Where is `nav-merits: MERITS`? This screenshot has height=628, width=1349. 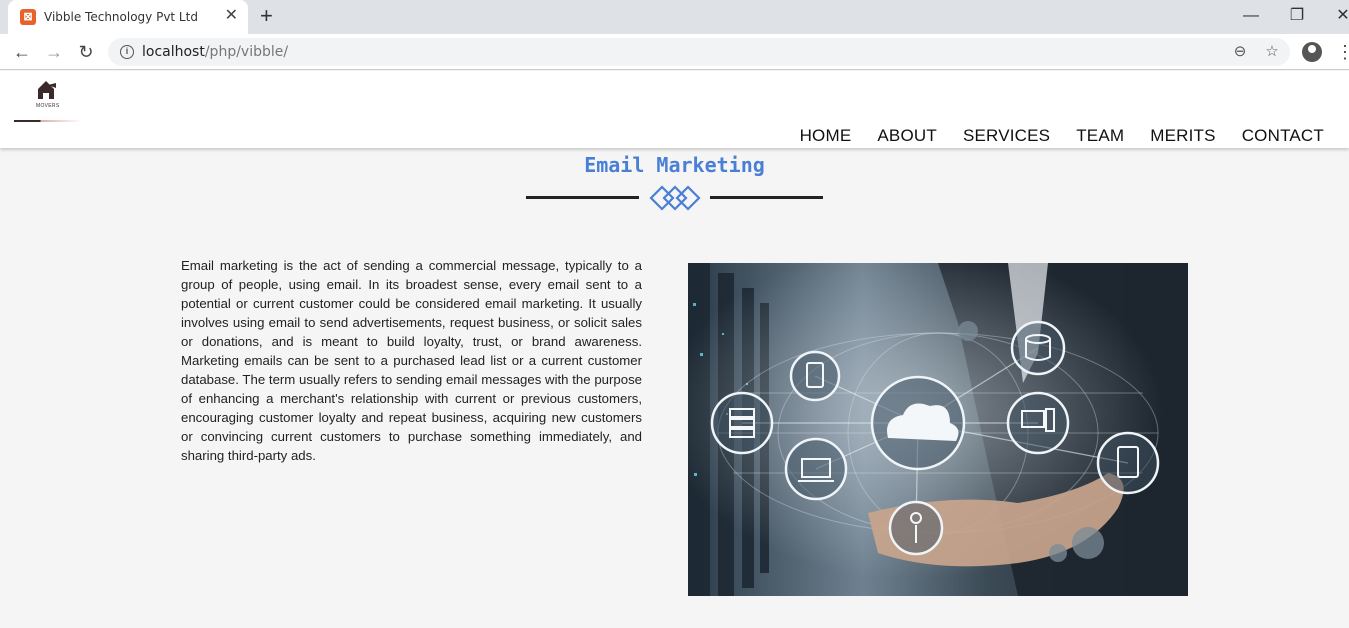 nav-merits: MERITS is located at coordinates (1182, 136).